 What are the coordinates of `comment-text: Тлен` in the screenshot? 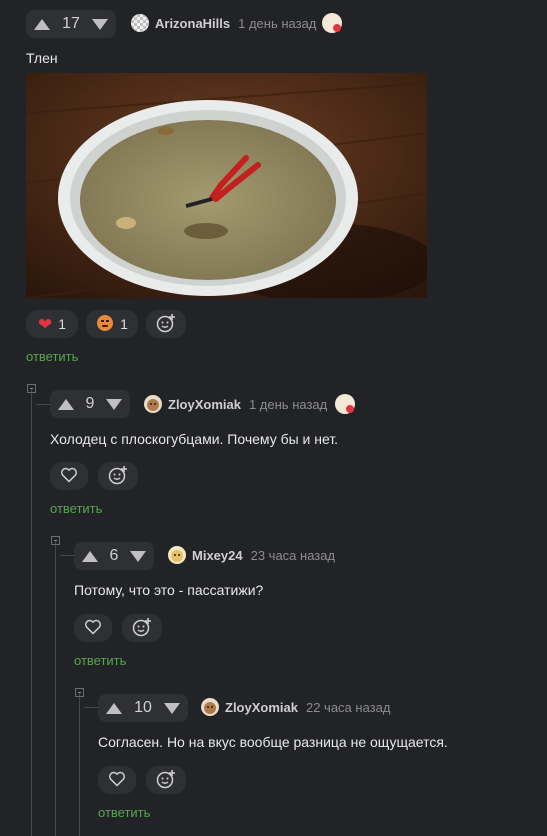 It's located at (42, 58).